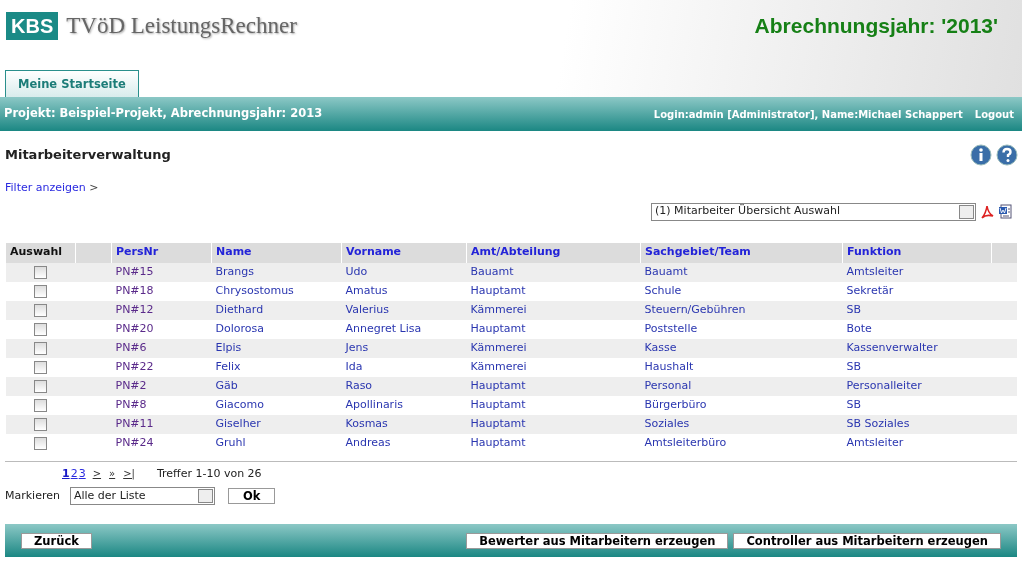  Describe the element at coordinates (134, 366) in the screenshot. I see `table-cell: PN#22` at that location.